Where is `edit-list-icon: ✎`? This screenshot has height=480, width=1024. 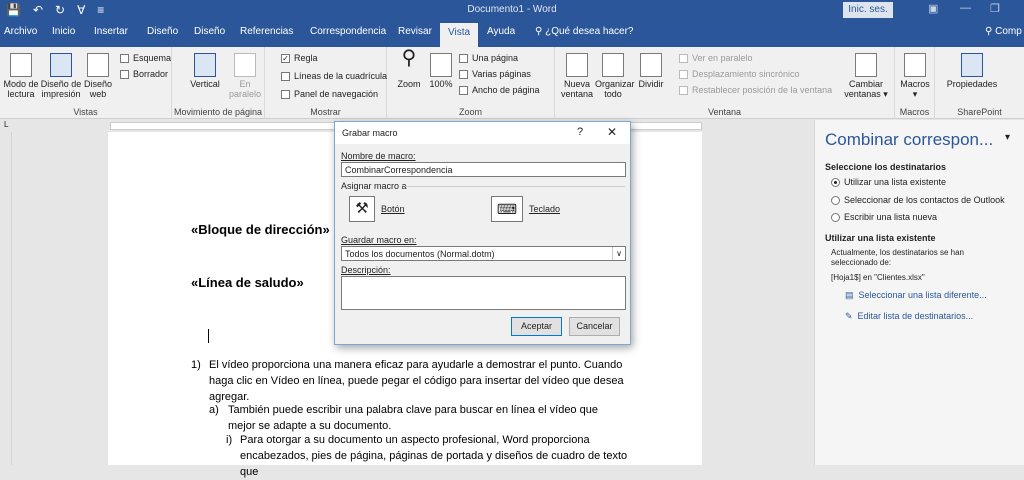
edit-list-icon: ✎ is located at coordinates (849, 316).